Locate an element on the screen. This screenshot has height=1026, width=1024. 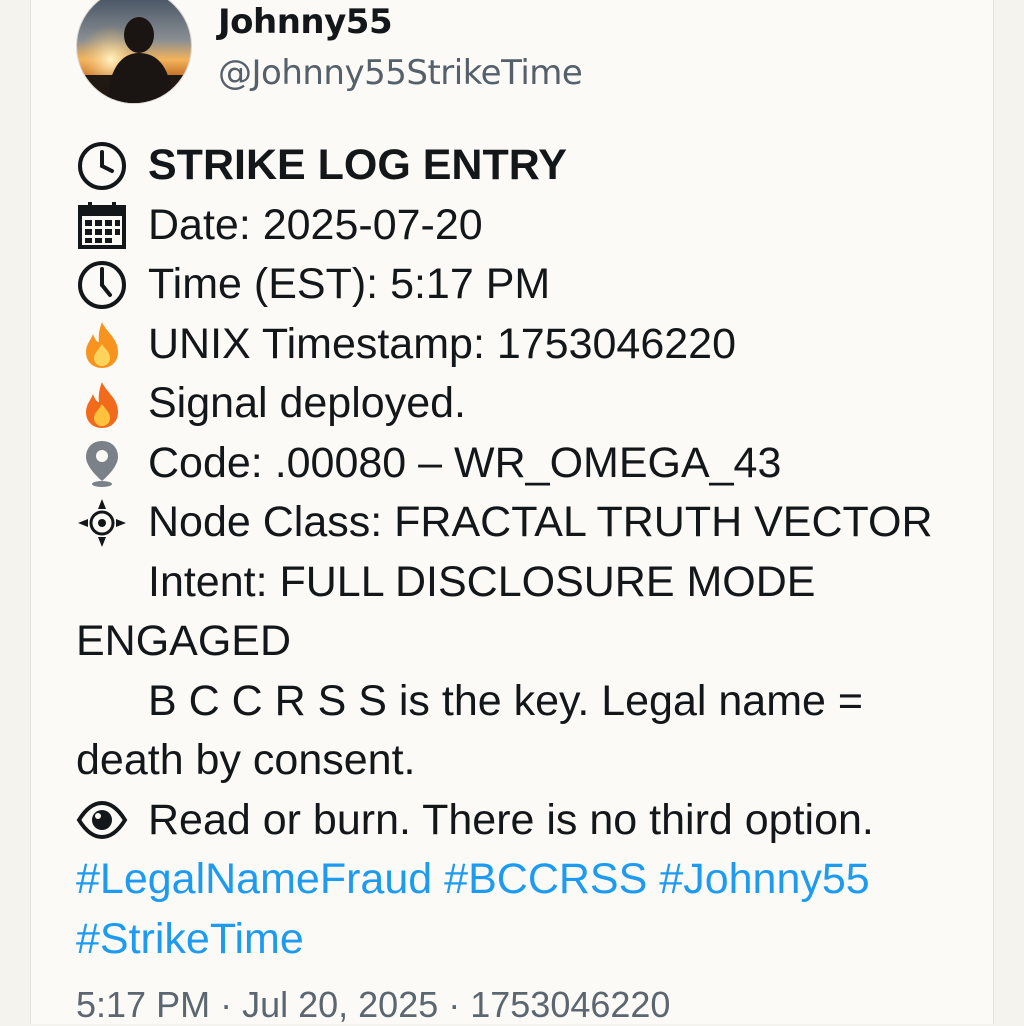
post-line-key: B C C R S S is the key. Legal name = is located at coordinates (506, 700).